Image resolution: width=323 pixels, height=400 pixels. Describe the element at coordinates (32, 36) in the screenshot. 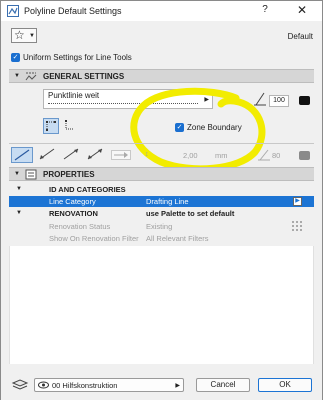

I see `chevron-down-icon: ▼` at that location.